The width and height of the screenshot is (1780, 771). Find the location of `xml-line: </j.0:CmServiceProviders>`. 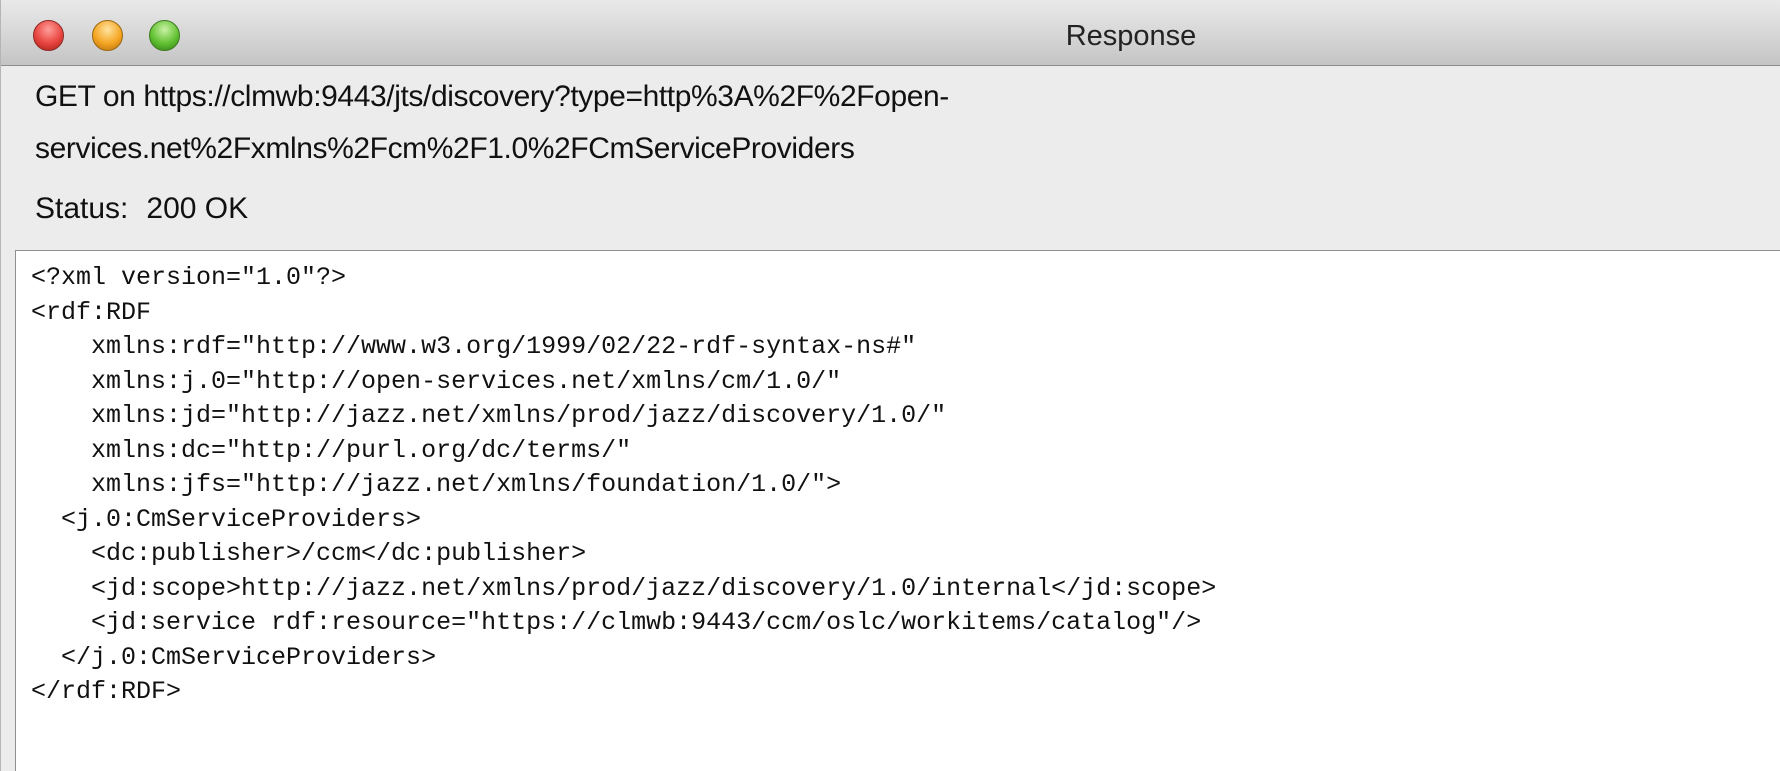

xml-line: </j.0:CmServiceProviders> is located at coordinates (234, 657).